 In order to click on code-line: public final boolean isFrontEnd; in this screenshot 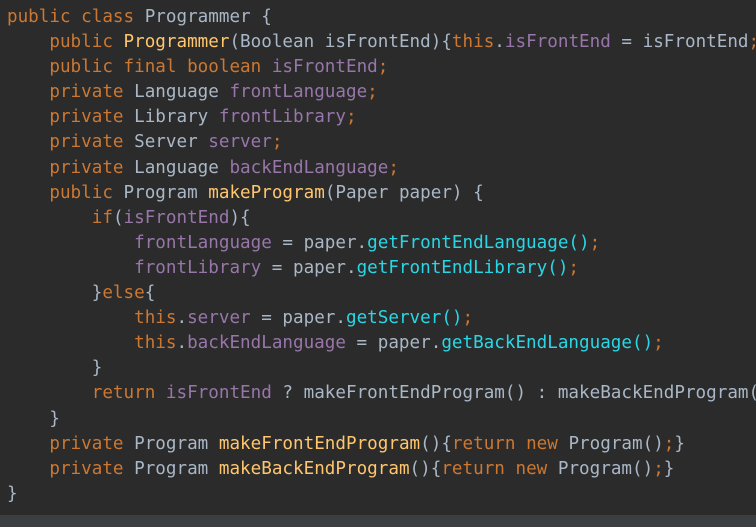, I will do `click(381, 67)`.